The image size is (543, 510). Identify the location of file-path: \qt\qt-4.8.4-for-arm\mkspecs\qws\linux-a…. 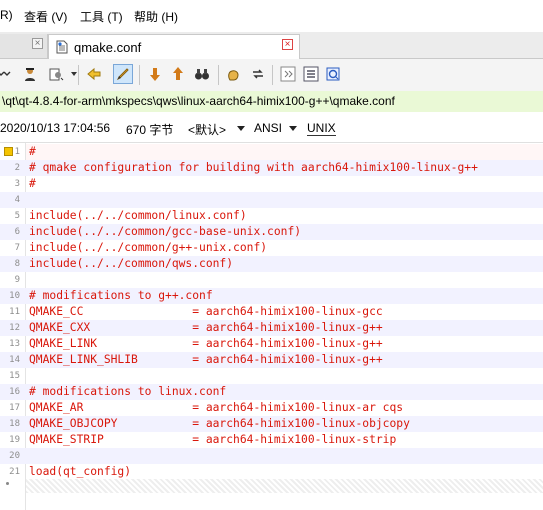
(198, 101).